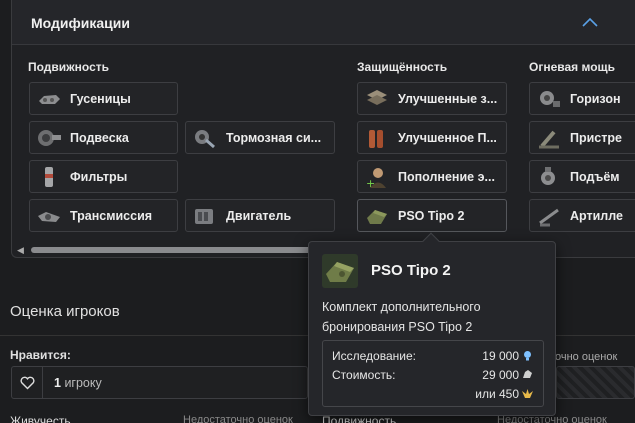 This screenshot has width=635, height=423. What do you see at coordinates (374, 356) in the screenshot?
I see `research-label: Исследование:` at bounding box center [374, 356].